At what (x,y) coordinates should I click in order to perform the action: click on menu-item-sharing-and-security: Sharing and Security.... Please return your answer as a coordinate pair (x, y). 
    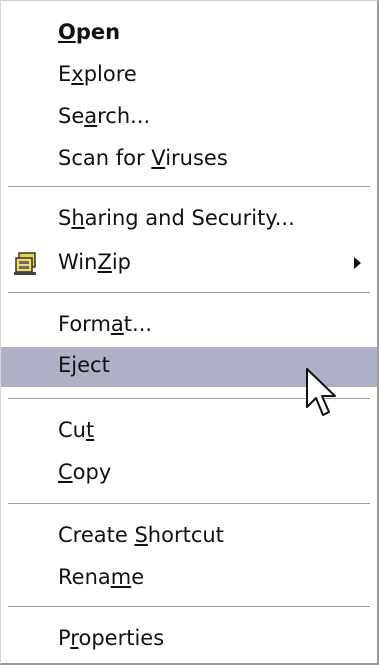
    Looking at the image, I should click on (189, 220).